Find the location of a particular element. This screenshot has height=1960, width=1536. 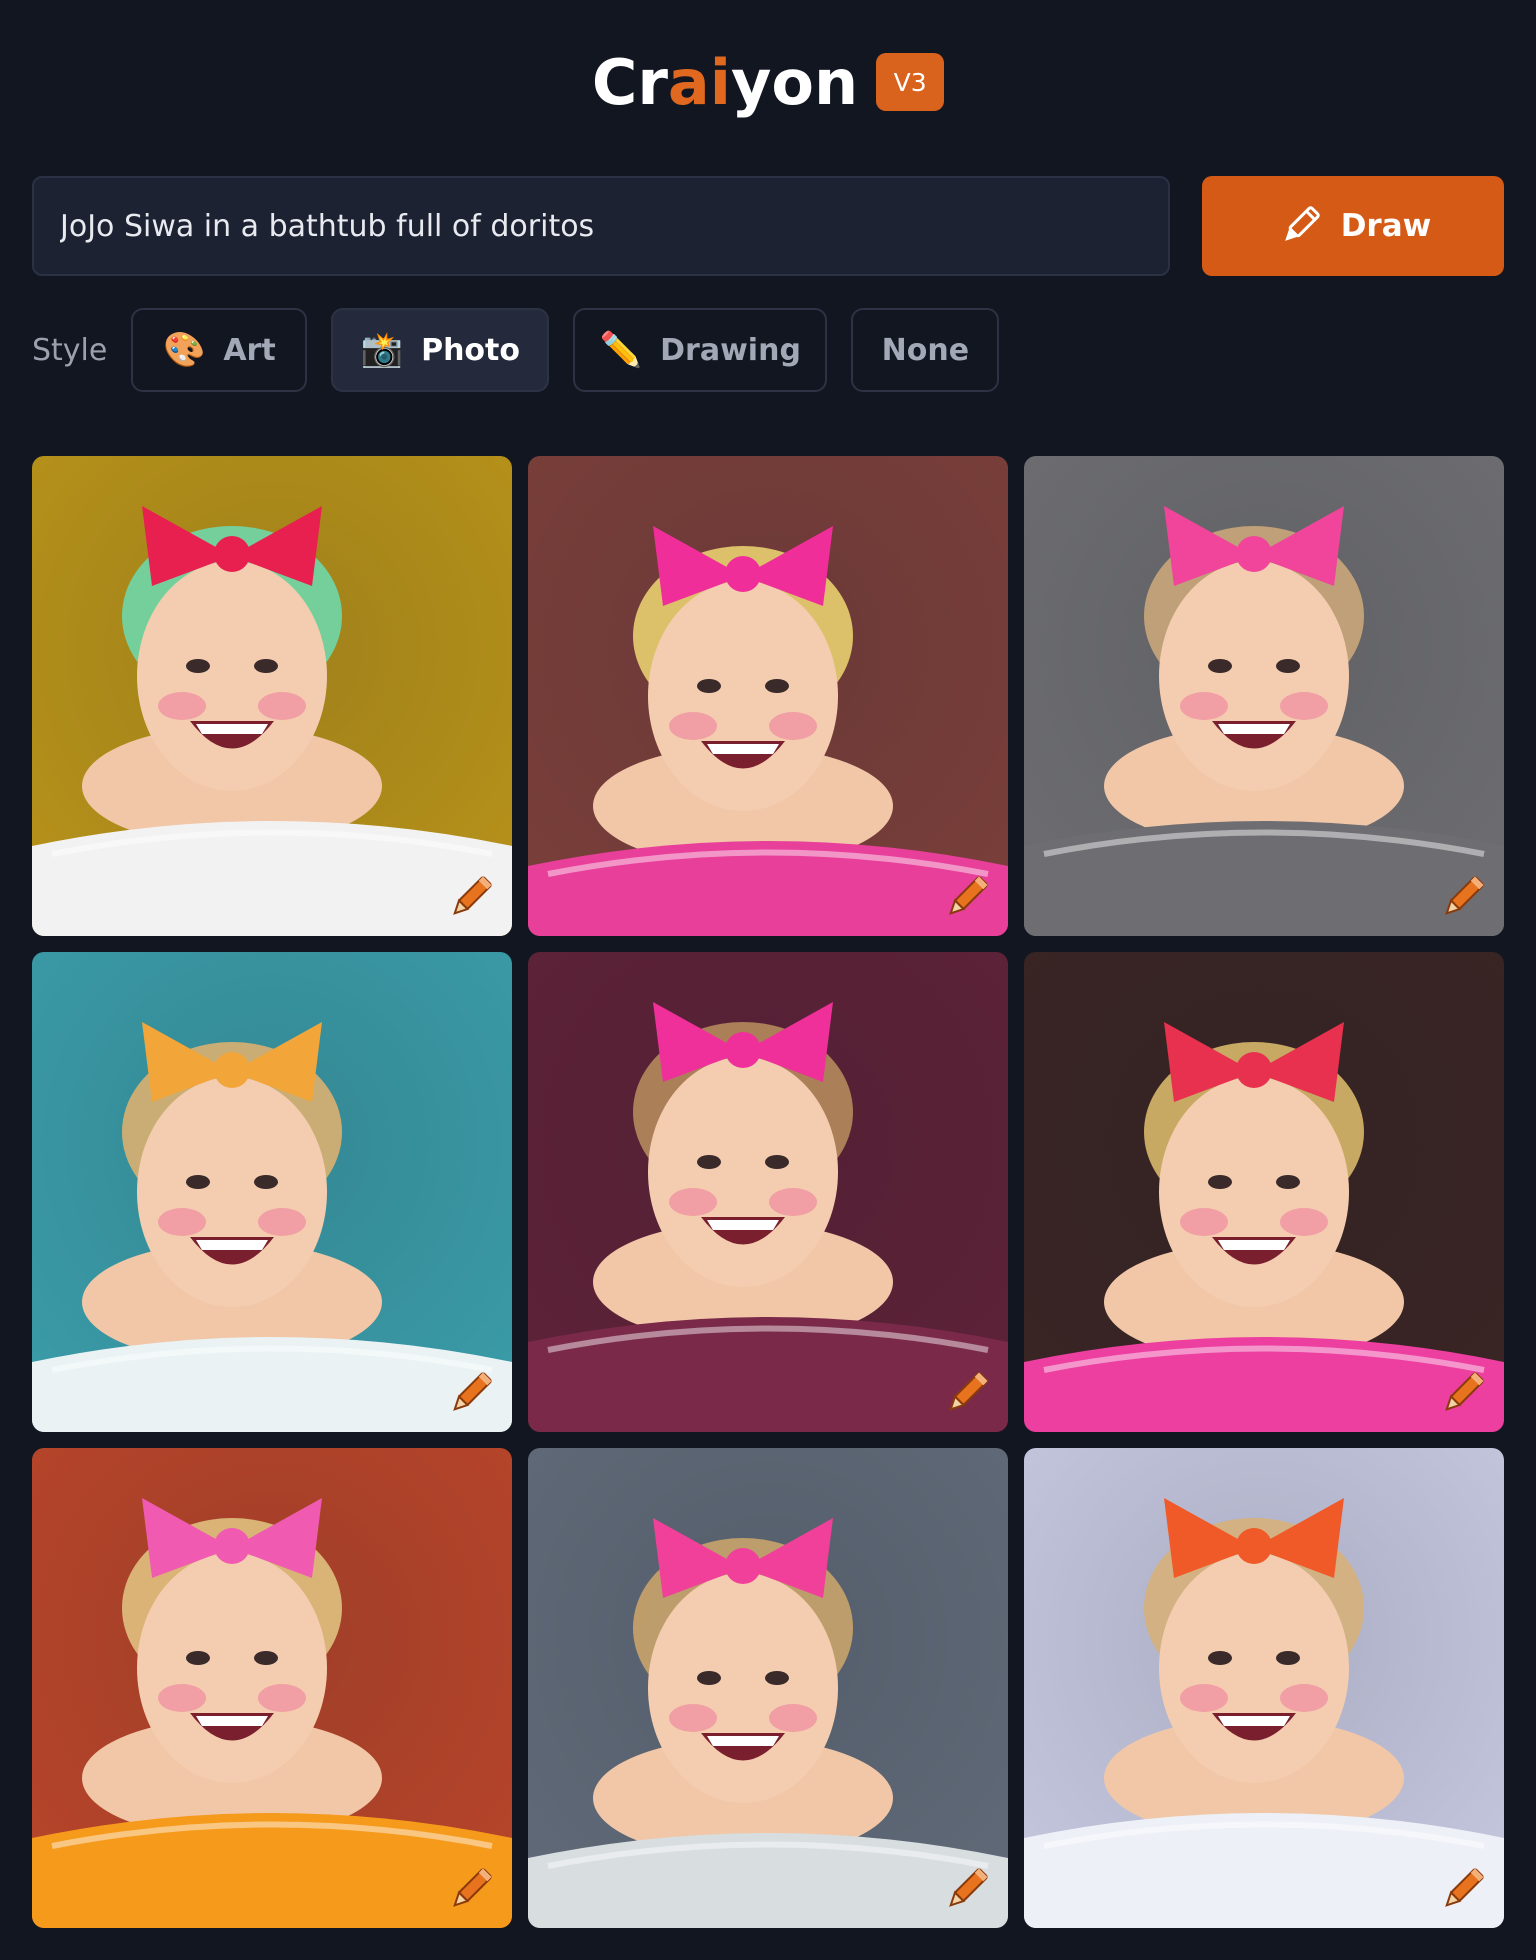

craiyon-logo: Craiyon is located at coordinates (725, 82).